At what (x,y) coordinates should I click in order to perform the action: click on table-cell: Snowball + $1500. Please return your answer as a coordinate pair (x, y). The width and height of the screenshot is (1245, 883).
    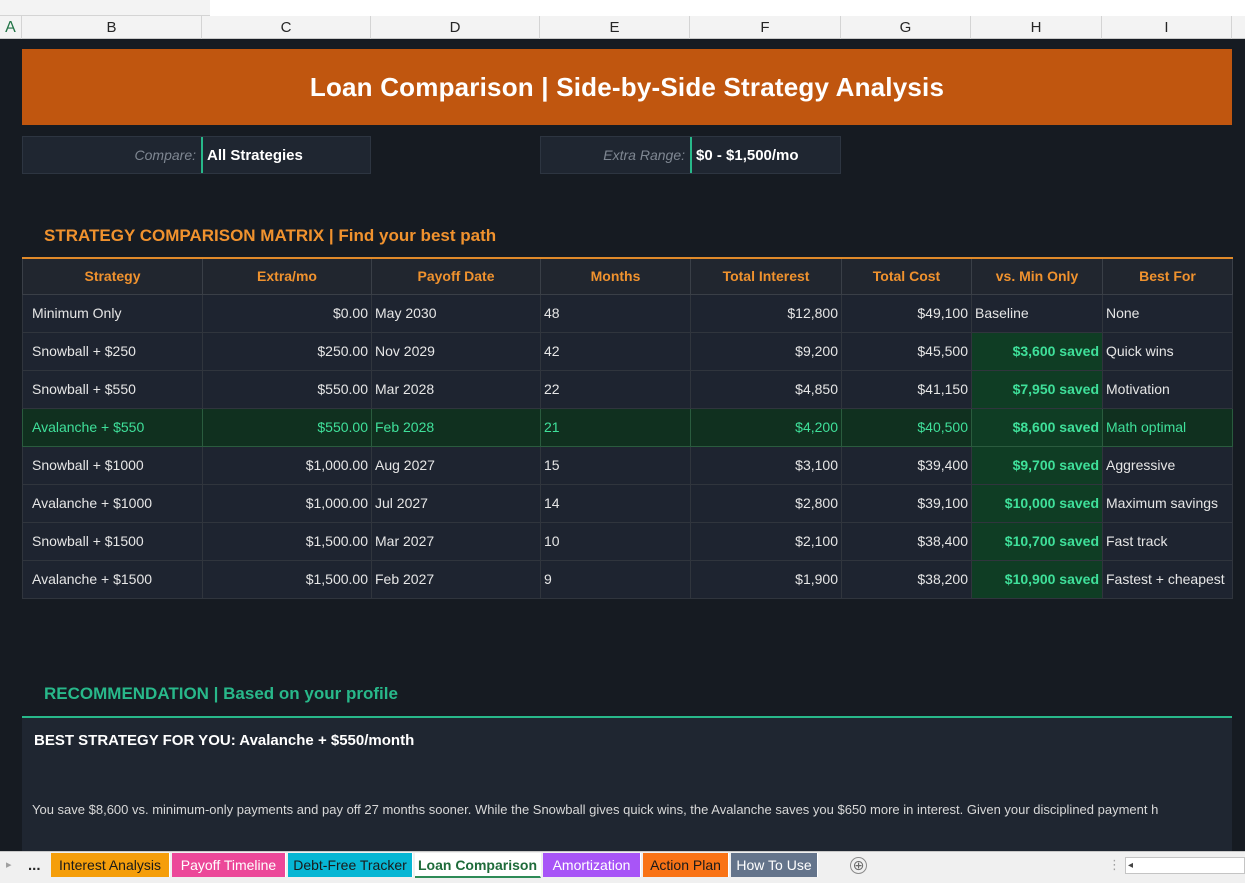
    Looking at the image, I should click on (112, 541).